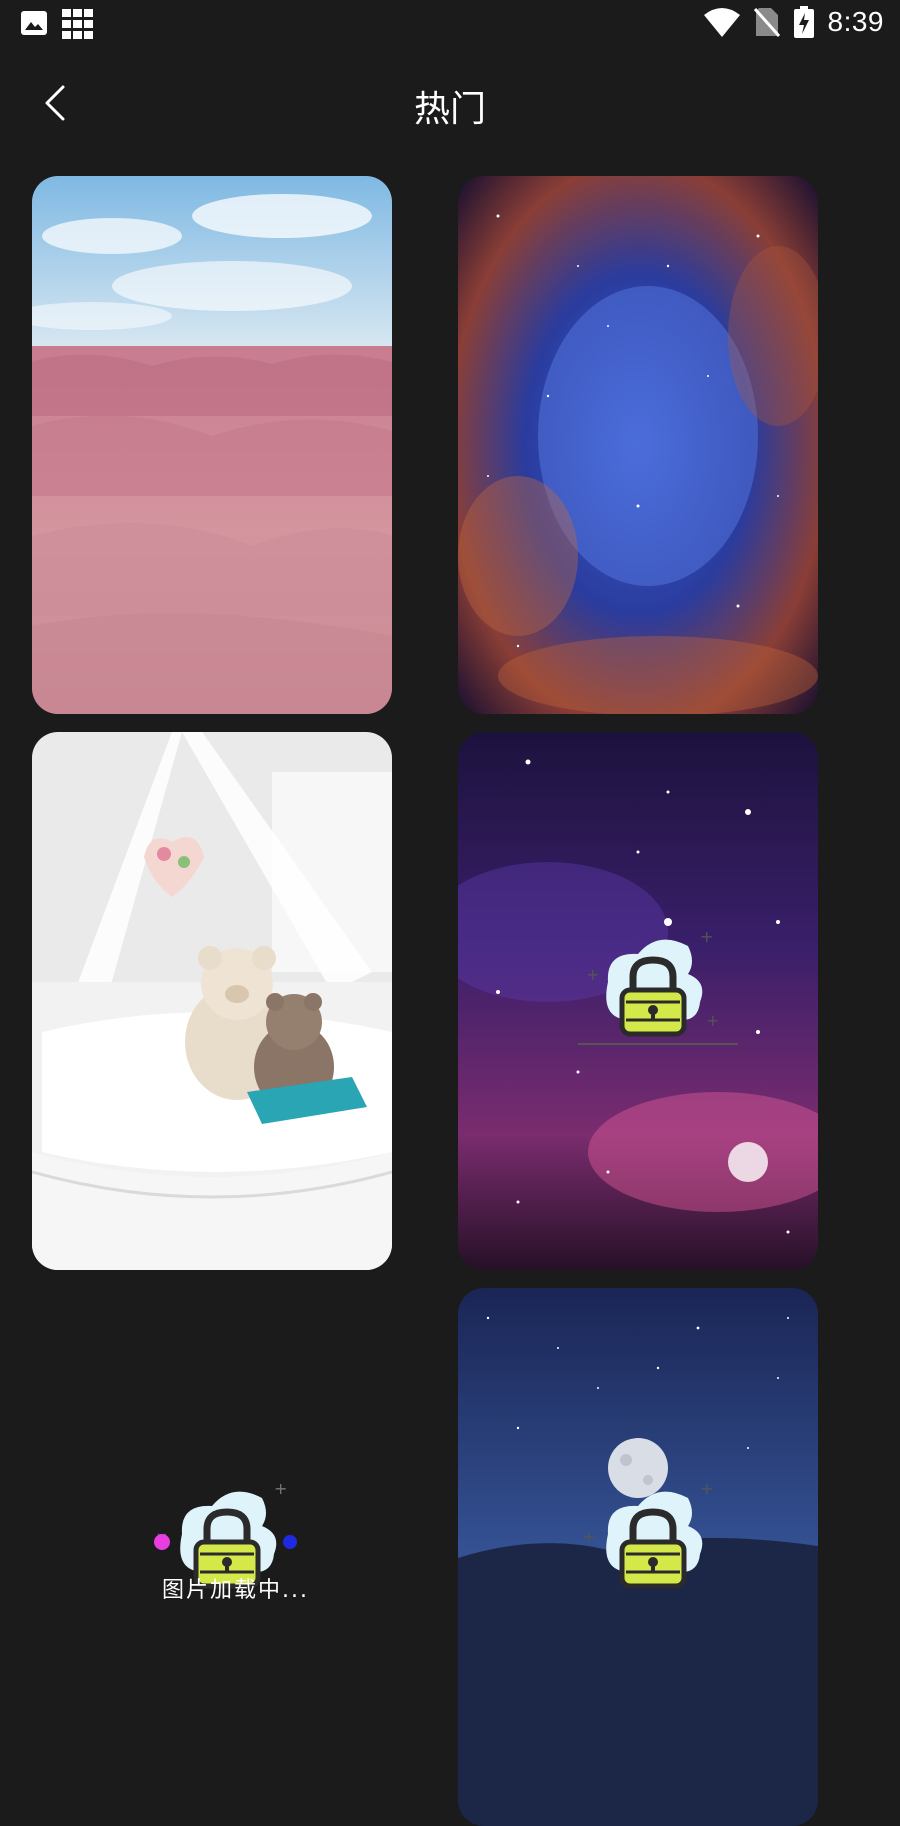  Describe the element at coordinates (449, 109) in the screenshot. I see `page-title: 热门` at that location.